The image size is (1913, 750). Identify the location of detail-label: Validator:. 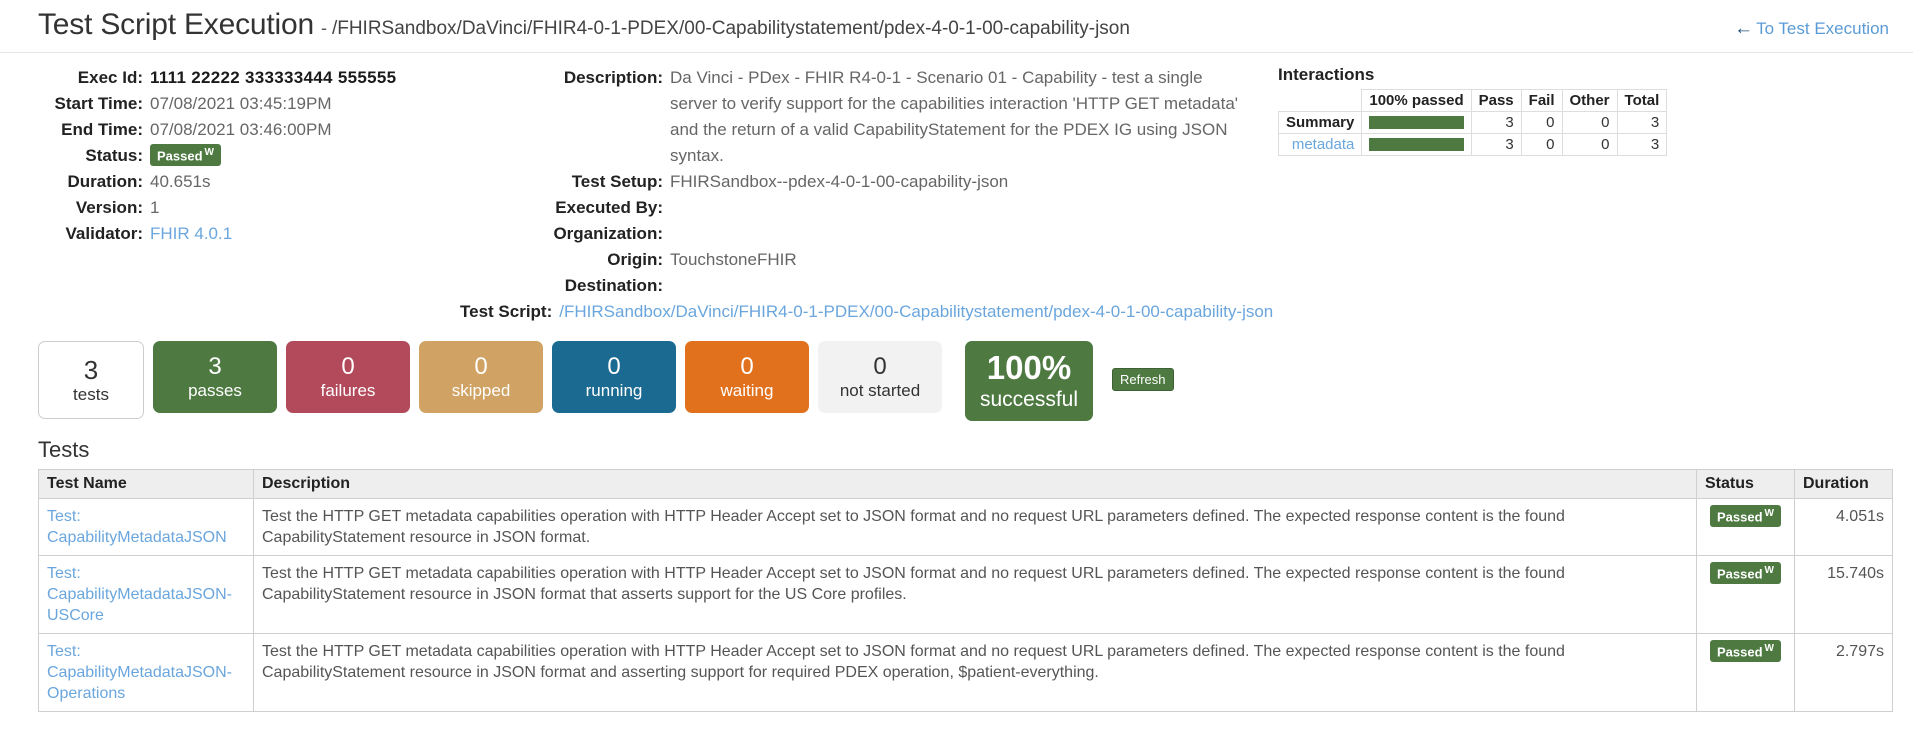
(104, 233).